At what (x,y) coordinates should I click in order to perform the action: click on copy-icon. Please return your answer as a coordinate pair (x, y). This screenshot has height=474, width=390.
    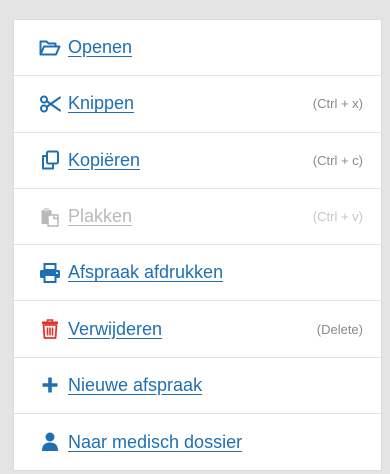
    Looking at the image, I should click on (50, 160).